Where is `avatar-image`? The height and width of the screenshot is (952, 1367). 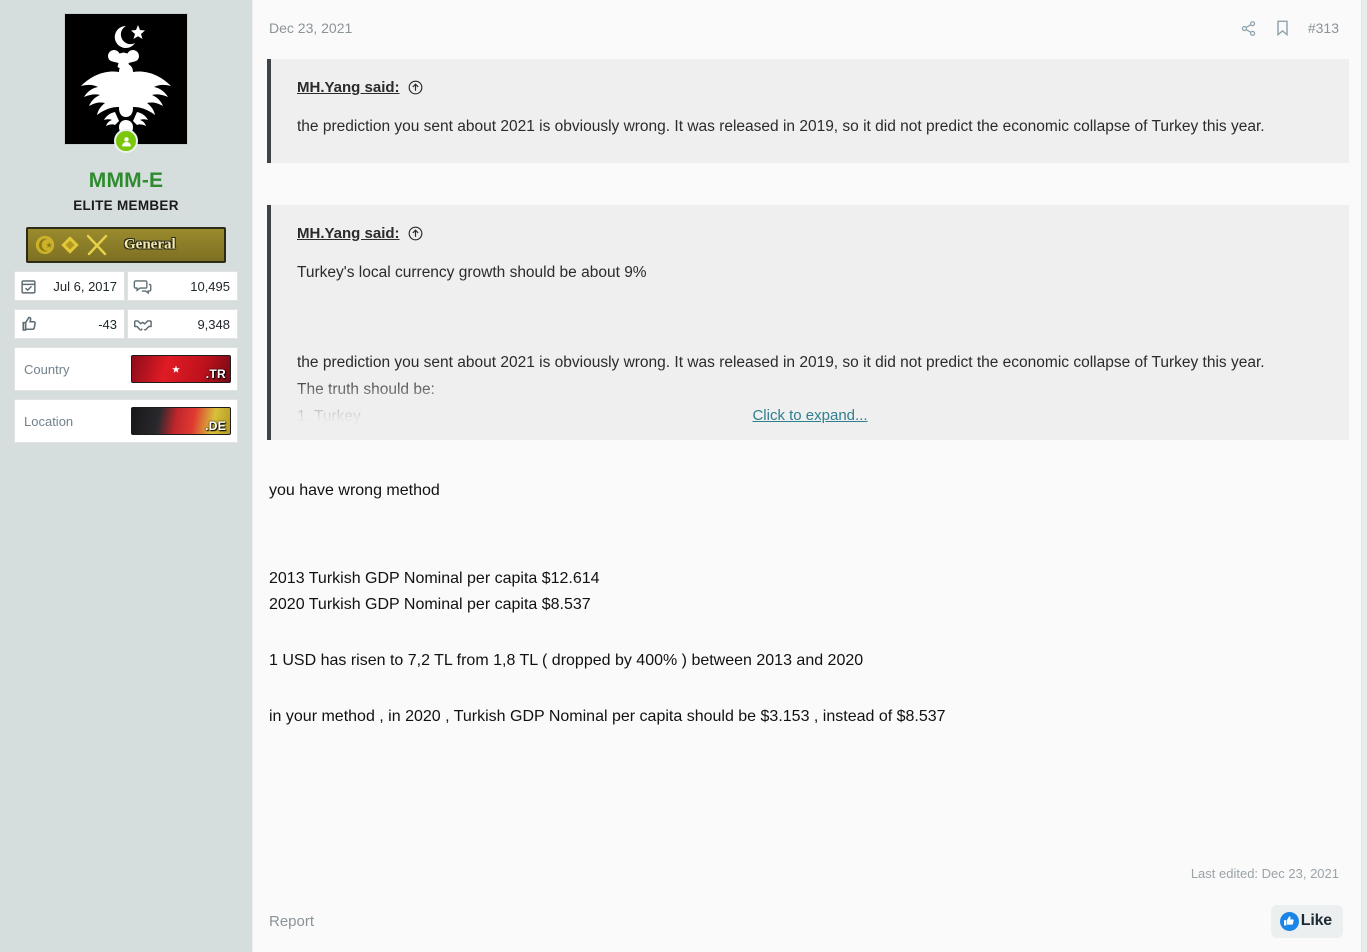 avatar-image is located at coordinates (126, 79).